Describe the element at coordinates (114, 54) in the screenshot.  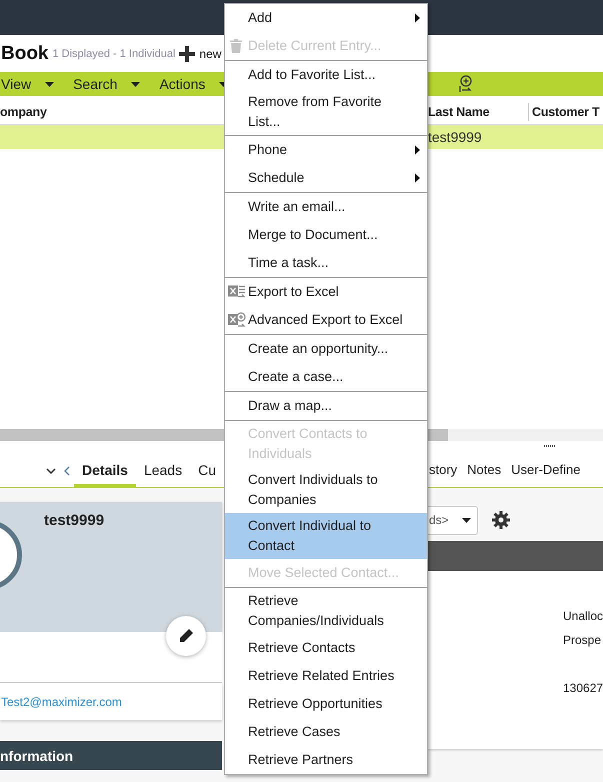
I see `record-summary: 1 Displayed - 1 Individual` at that location.